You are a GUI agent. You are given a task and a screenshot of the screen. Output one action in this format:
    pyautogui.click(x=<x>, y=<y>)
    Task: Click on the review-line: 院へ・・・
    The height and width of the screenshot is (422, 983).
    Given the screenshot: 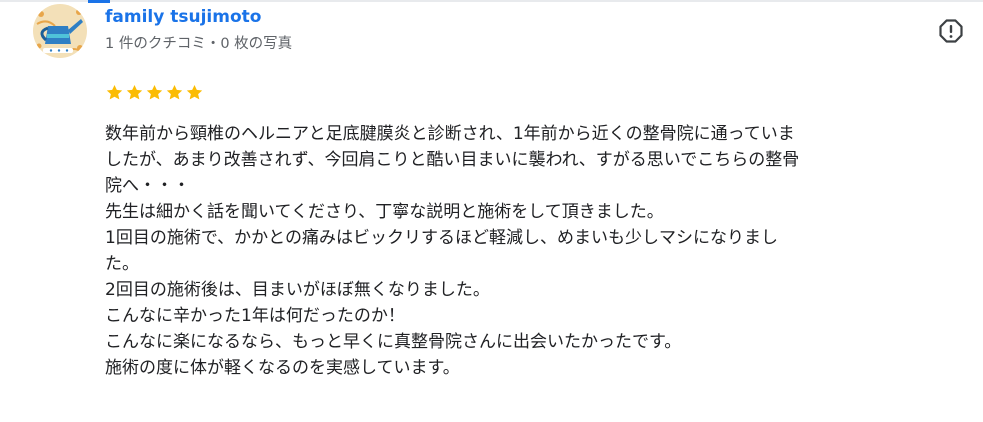 What is the action you would take?
    pyautogui.click(x=147, y=186)
    